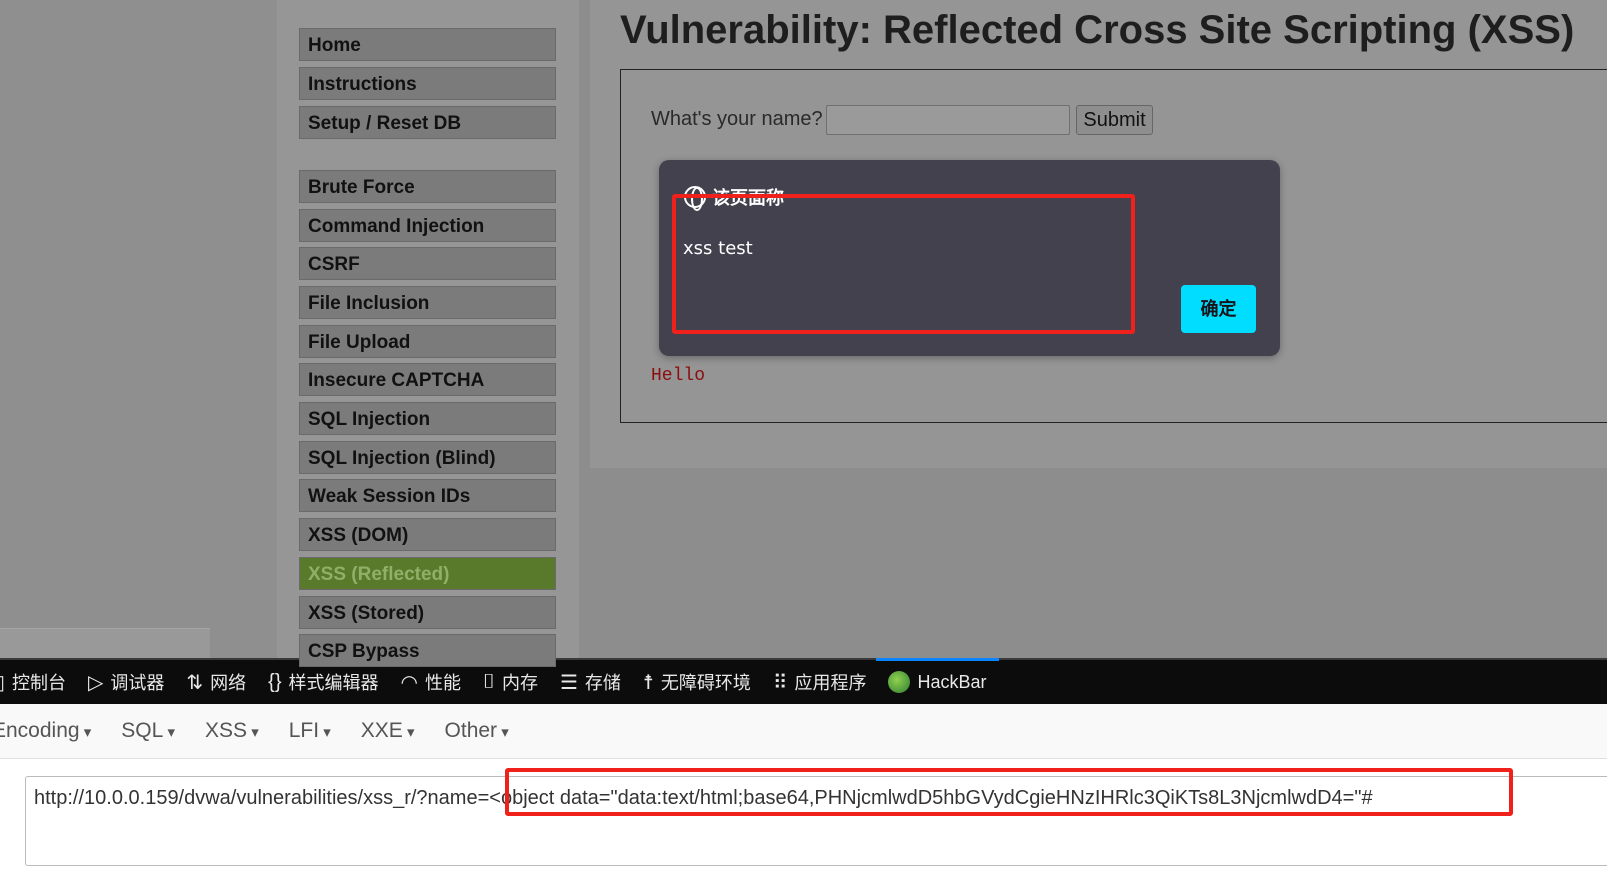  Describe the element at coordinates (1009, 792) in the screenshot. I see `payload-highlight-box` at that location.